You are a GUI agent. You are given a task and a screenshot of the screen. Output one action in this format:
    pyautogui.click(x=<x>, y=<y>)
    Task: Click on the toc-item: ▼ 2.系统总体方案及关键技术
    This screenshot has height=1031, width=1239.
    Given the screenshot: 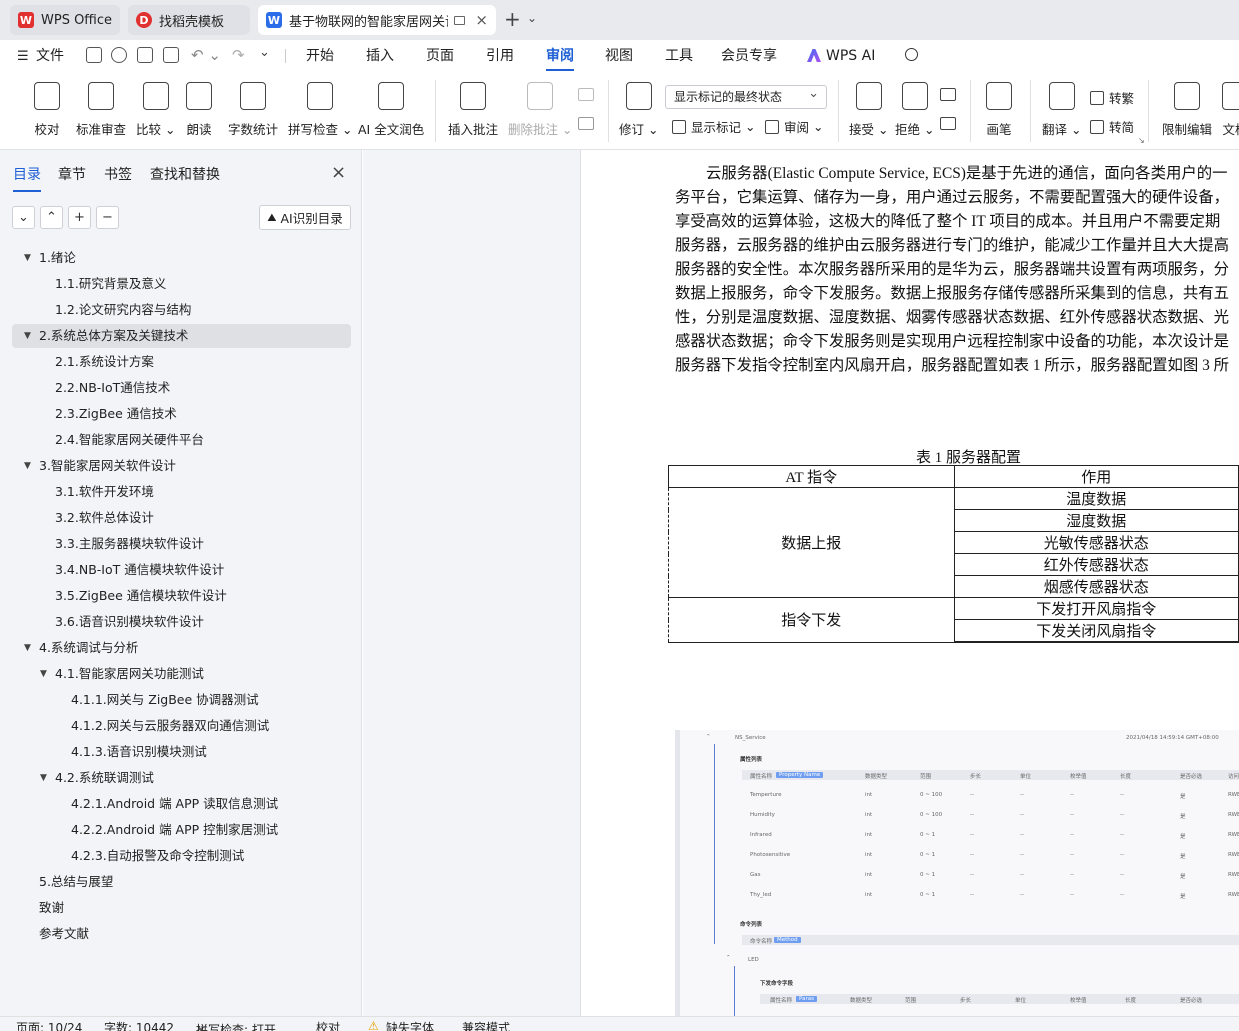 What is the action you would take?
    pyautogui.click(x=181, y=336)
    